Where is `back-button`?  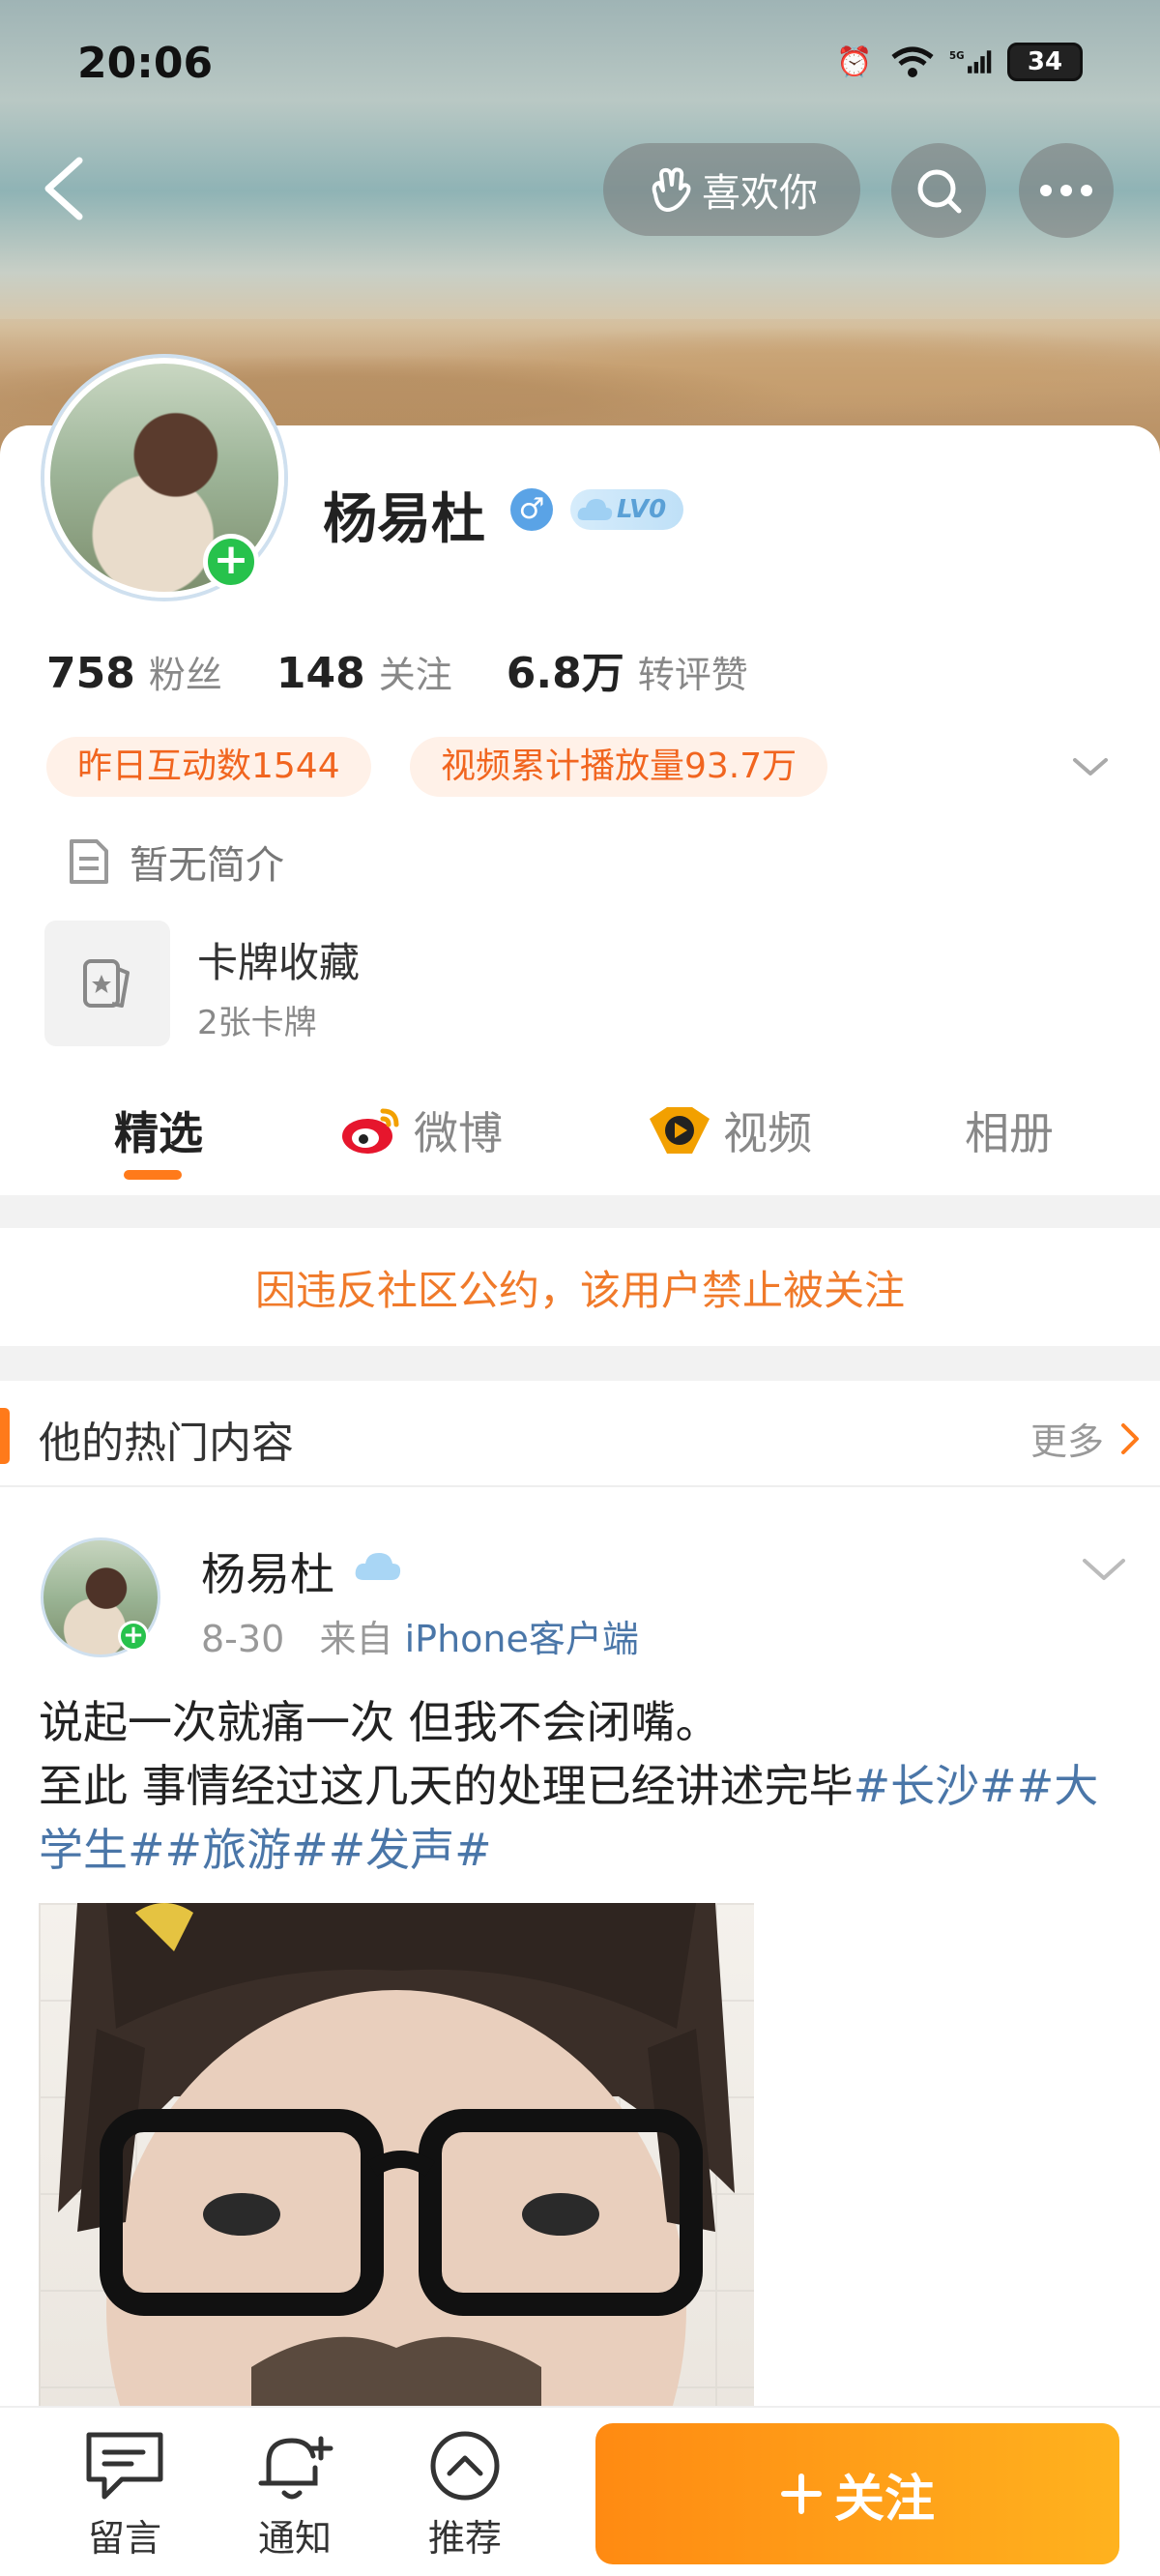
back-button is located at coordinates (66, 188).